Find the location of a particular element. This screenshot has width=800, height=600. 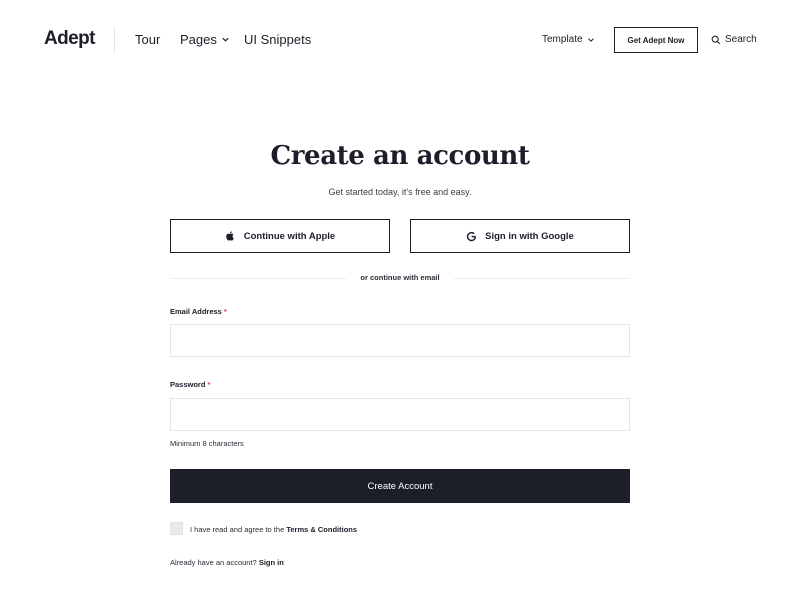

create-account-button: Create Account is located at coordinates (400, 486).